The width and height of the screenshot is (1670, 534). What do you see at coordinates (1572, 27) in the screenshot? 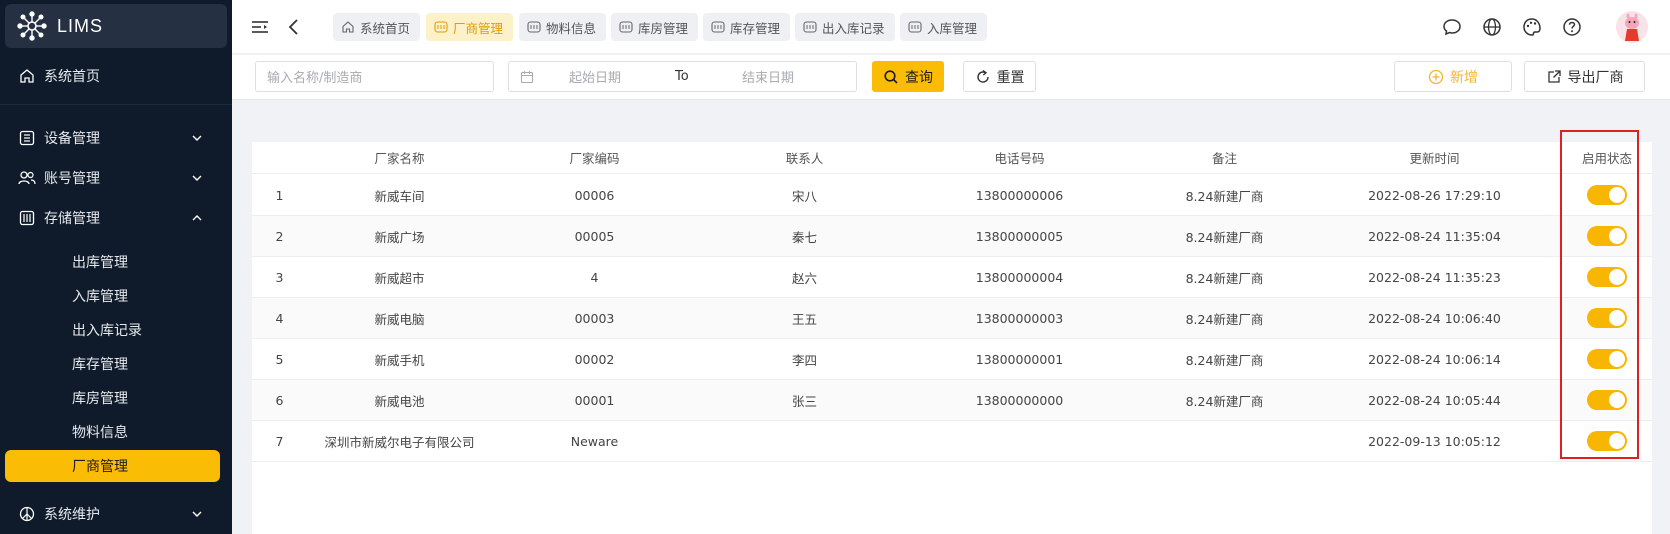
I see `help-icon` at bounding box center [1572, 27].